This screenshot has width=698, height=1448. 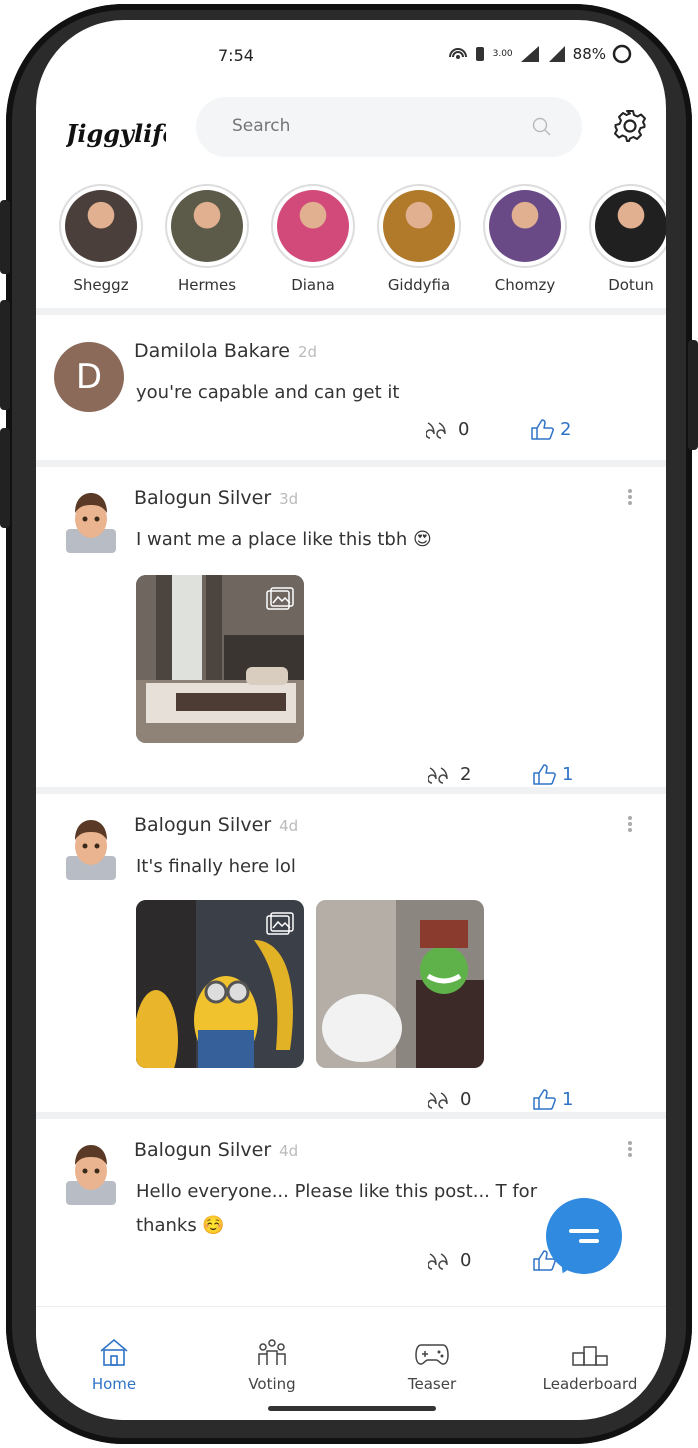 What do you see at coordinates (280, 923) in the screenshot?
I see `image-gallery-icon` at bounding box center [280, 923].